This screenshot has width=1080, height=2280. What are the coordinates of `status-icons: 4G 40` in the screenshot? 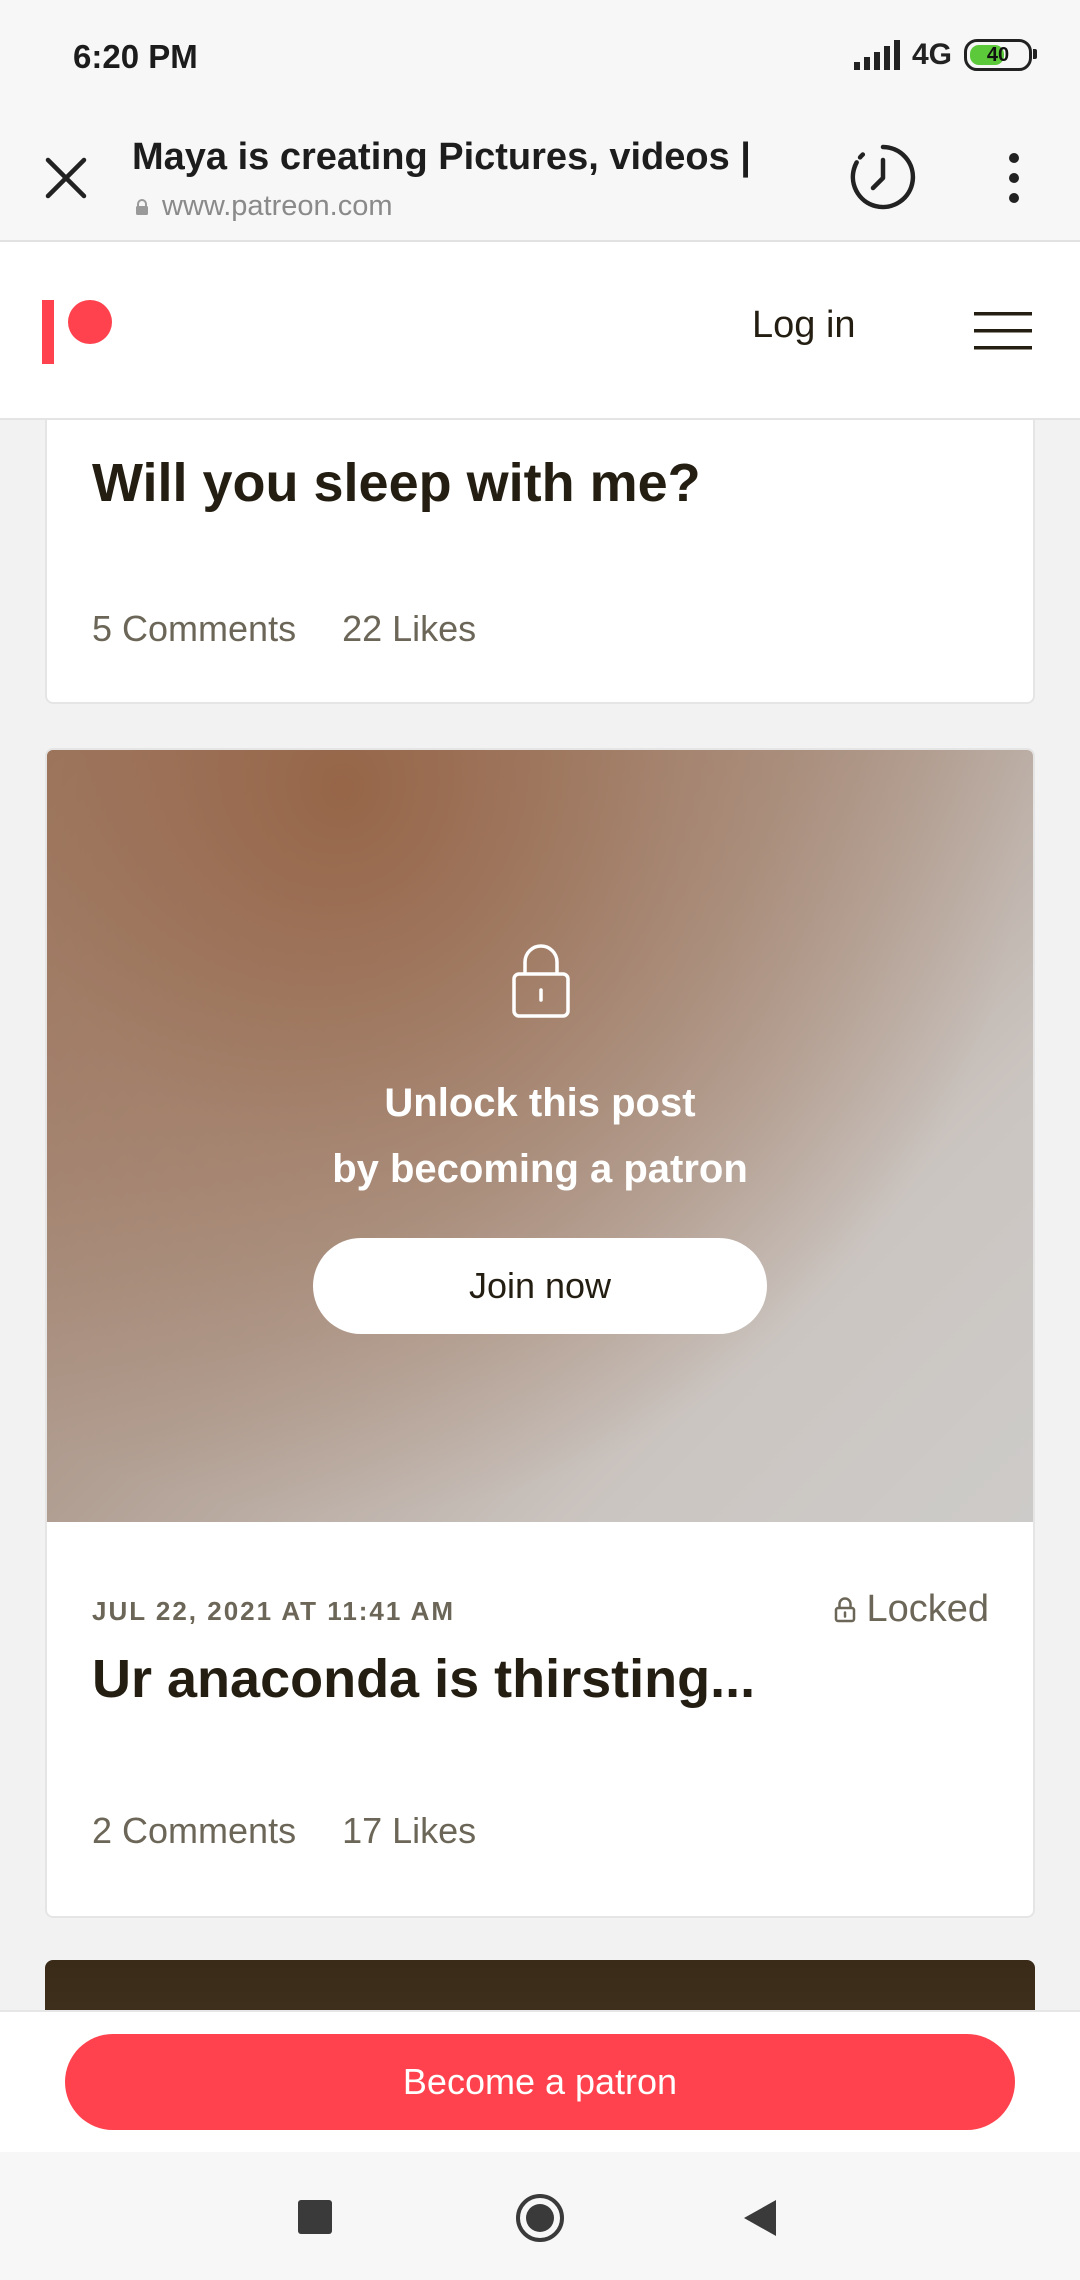 It's located at (945, 55).